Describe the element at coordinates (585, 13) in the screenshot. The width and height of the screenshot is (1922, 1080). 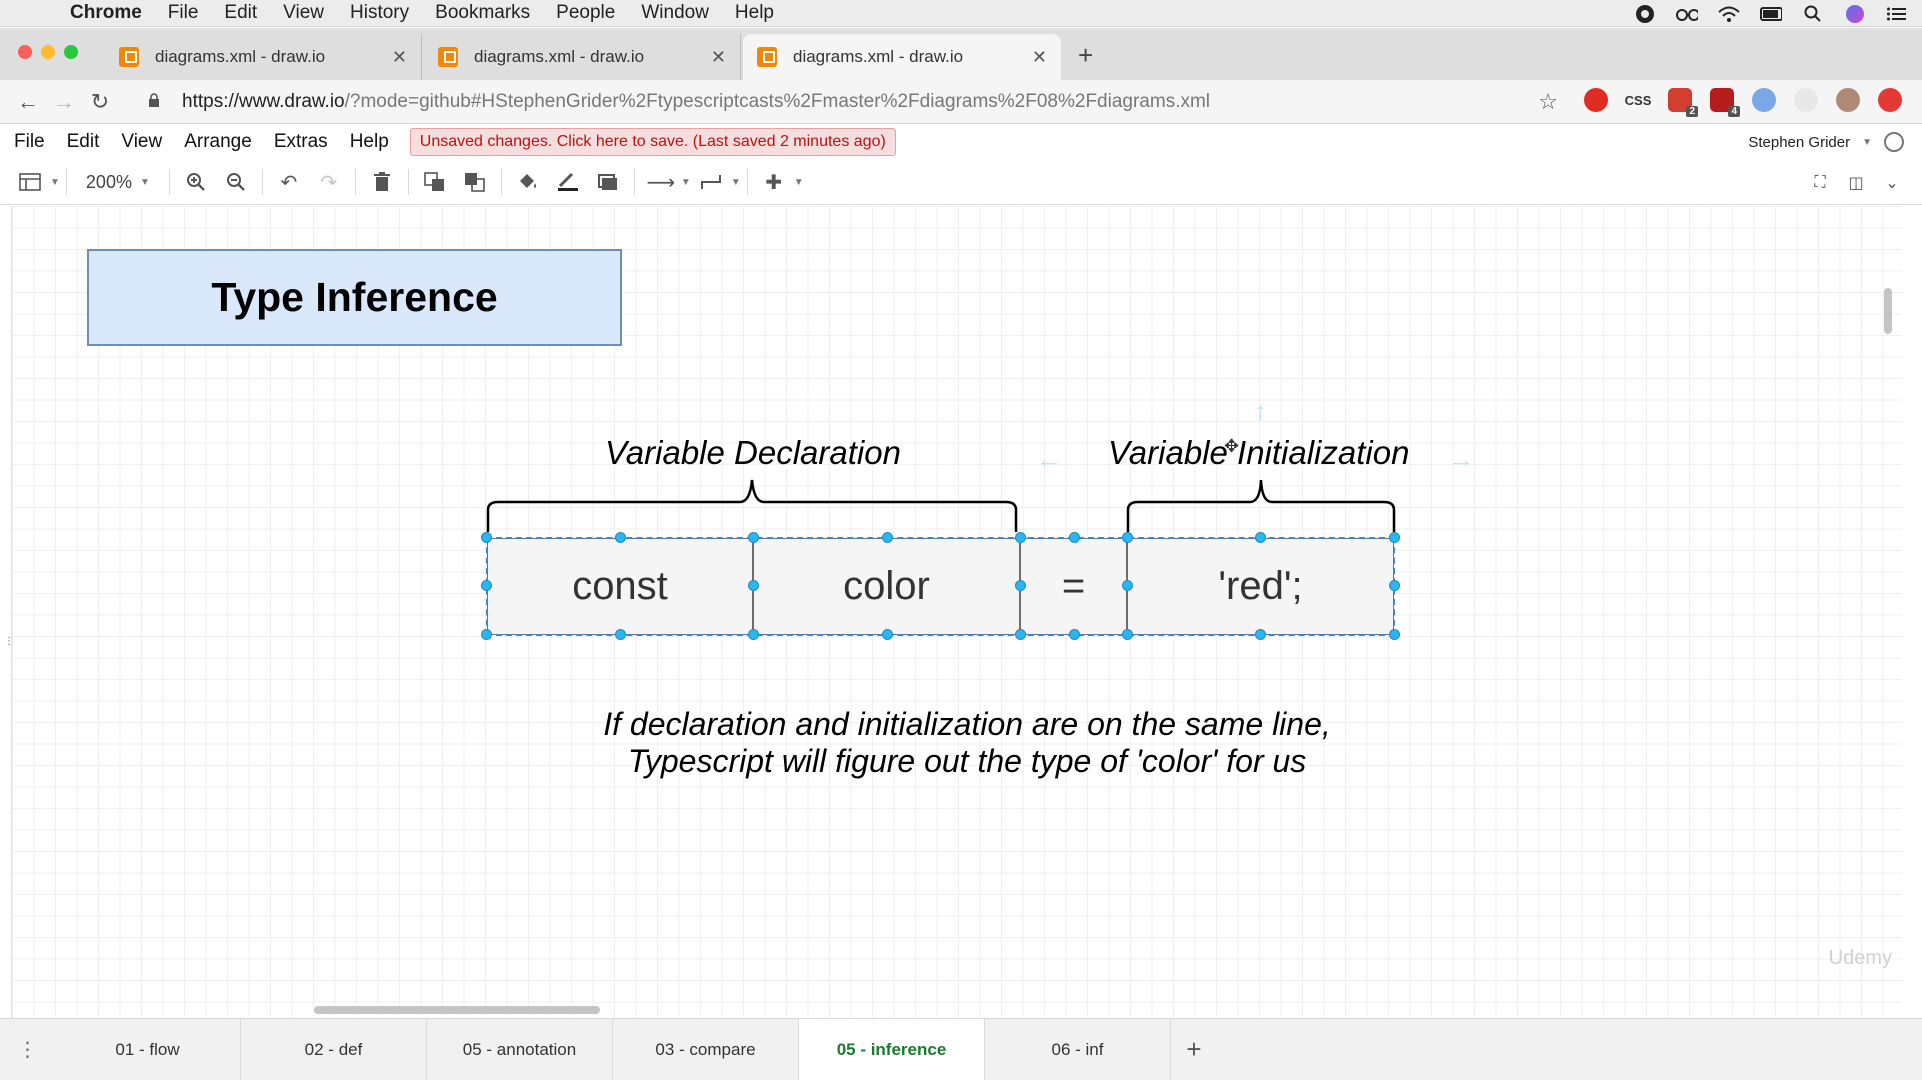
I see `menu-people: People` at that location.